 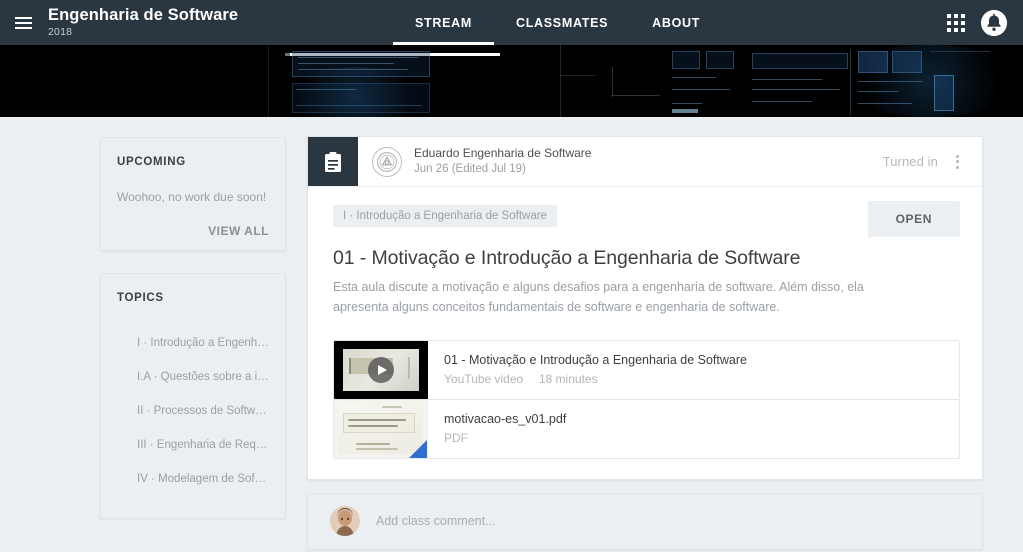 What do you see at coordinates (913, 219) in the screenshot?
I see `open-button: OPEN` at bounding box center [913, 219].